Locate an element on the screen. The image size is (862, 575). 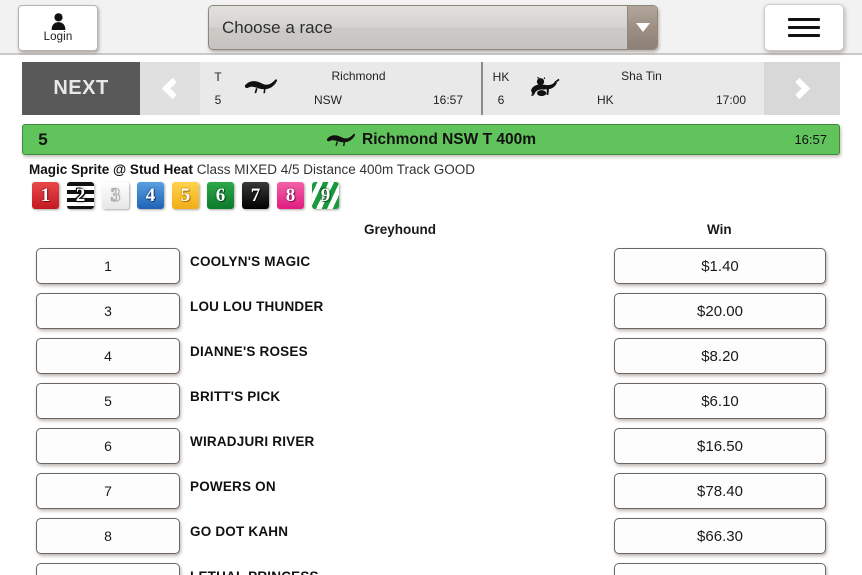
win-odds-button: $66.30 is located at coordinates (720, 536).